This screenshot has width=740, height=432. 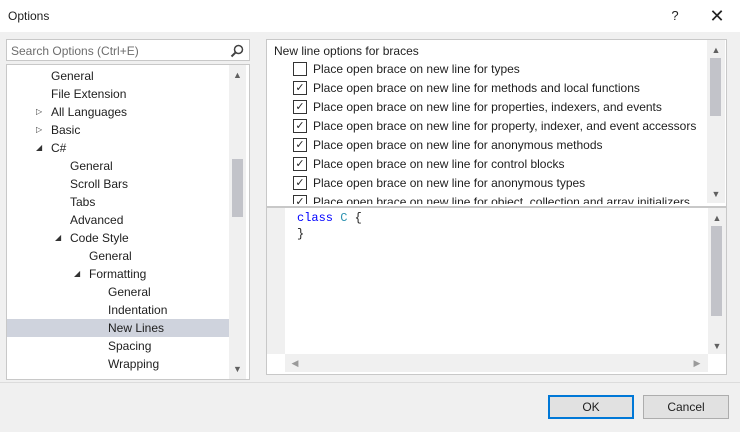 I want to click on search-icon, so click(x=237, y=51).